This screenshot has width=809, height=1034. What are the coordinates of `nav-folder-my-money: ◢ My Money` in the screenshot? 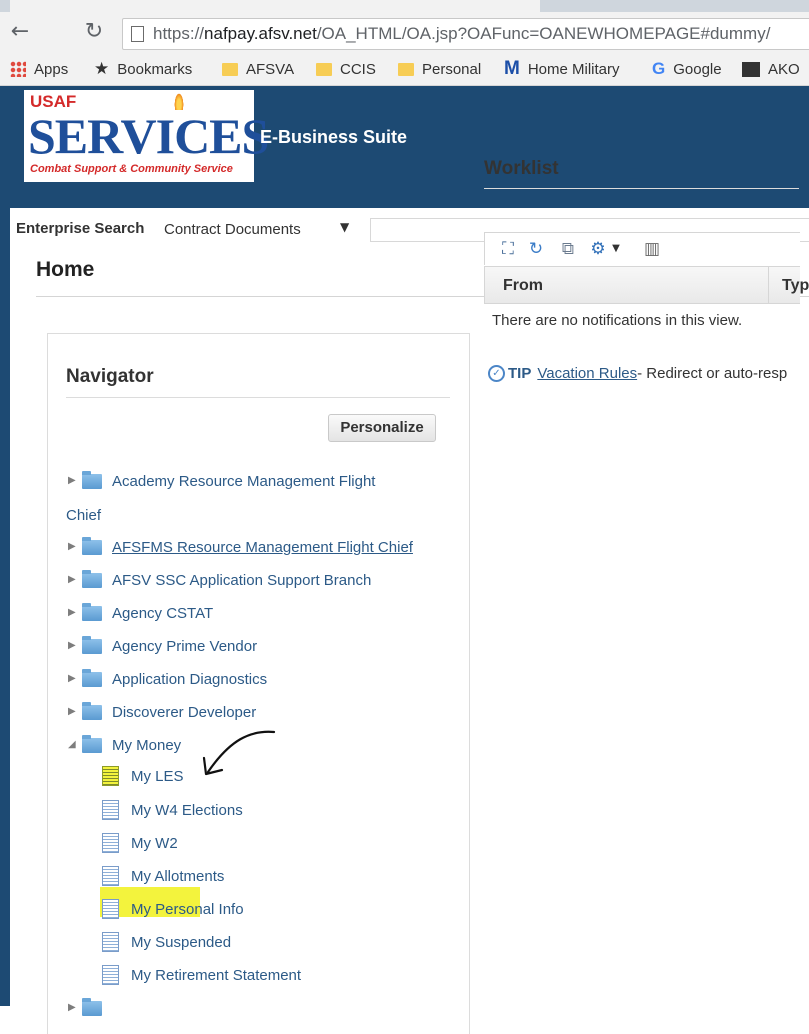 It's located at (124, 745).